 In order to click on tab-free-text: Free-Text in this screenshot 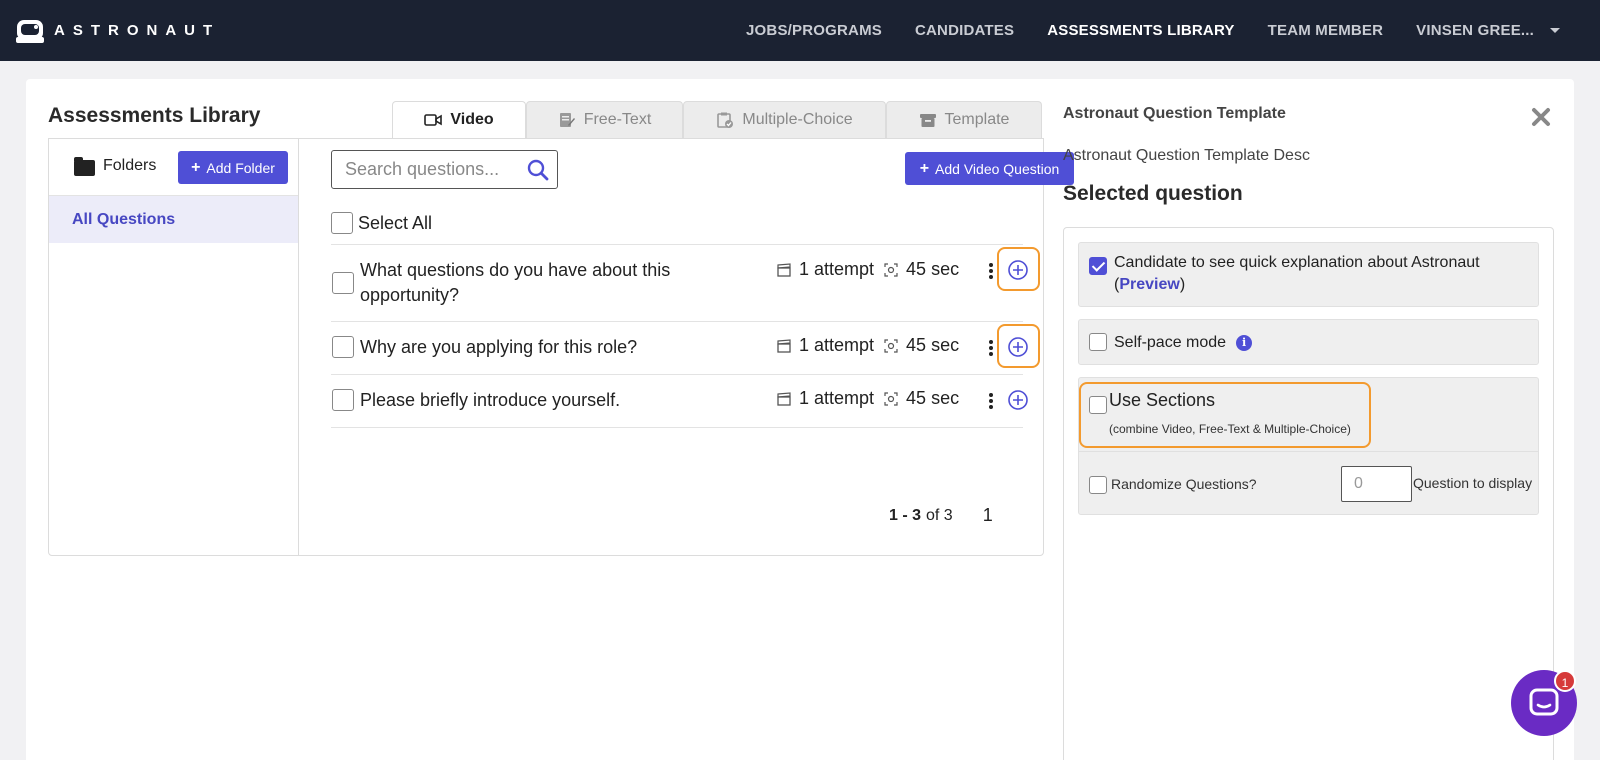, I will do `click(604, 119)`.